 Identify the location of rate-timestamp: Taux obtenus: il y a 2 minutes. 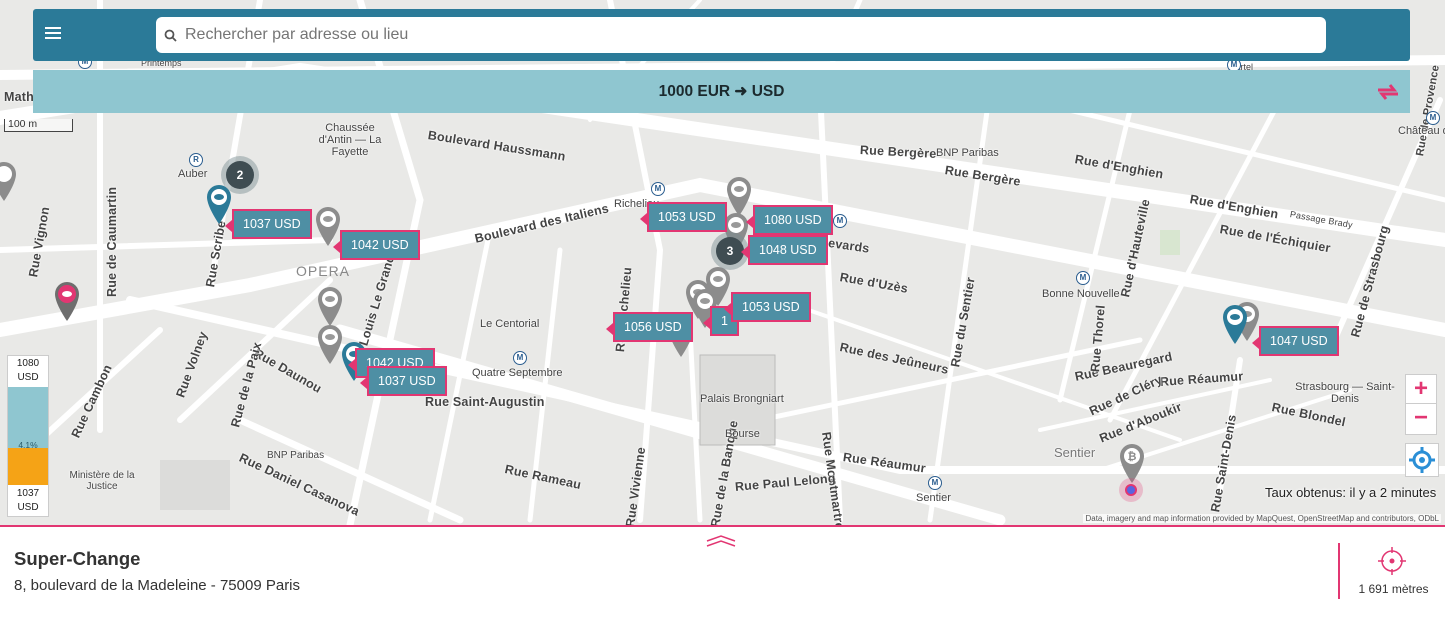
(1351, 492).